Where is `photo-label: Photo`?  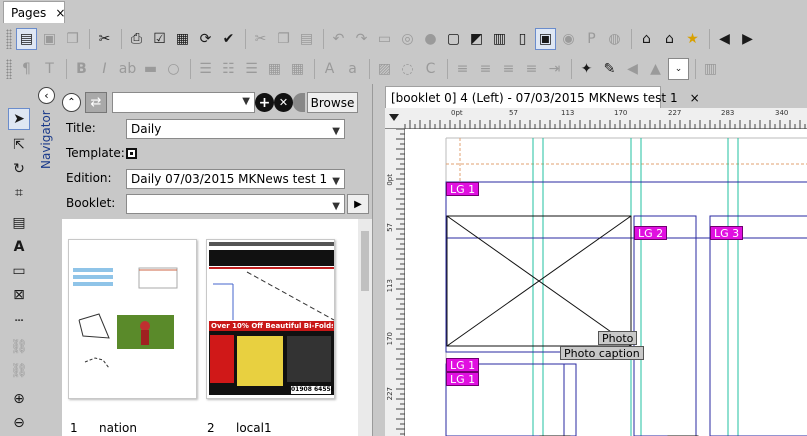
photo-label: Photo is located at coordinates (618, 338).